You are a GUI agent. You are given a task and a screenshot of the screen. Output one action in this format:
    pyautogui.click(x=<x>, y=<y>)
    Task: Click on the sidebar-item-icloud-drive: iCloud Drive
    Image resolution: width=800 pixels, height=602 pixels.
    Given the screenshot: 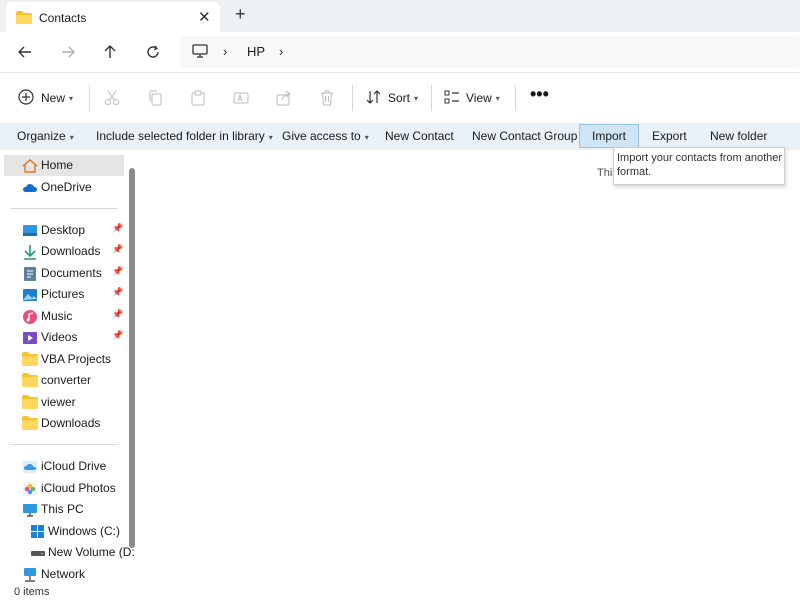 What is the action you would take?
    pyautogui.click(x=62, y=466)
    